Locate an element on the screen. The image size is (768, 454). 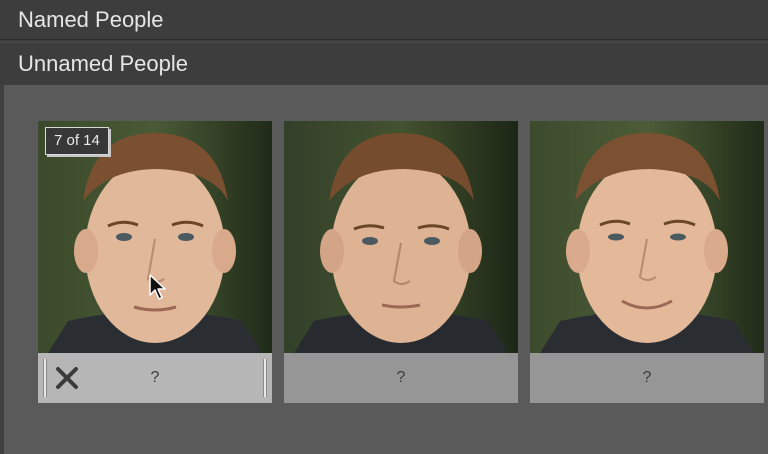
section-header-named-people: Named People is located at coordinates (384, 20).